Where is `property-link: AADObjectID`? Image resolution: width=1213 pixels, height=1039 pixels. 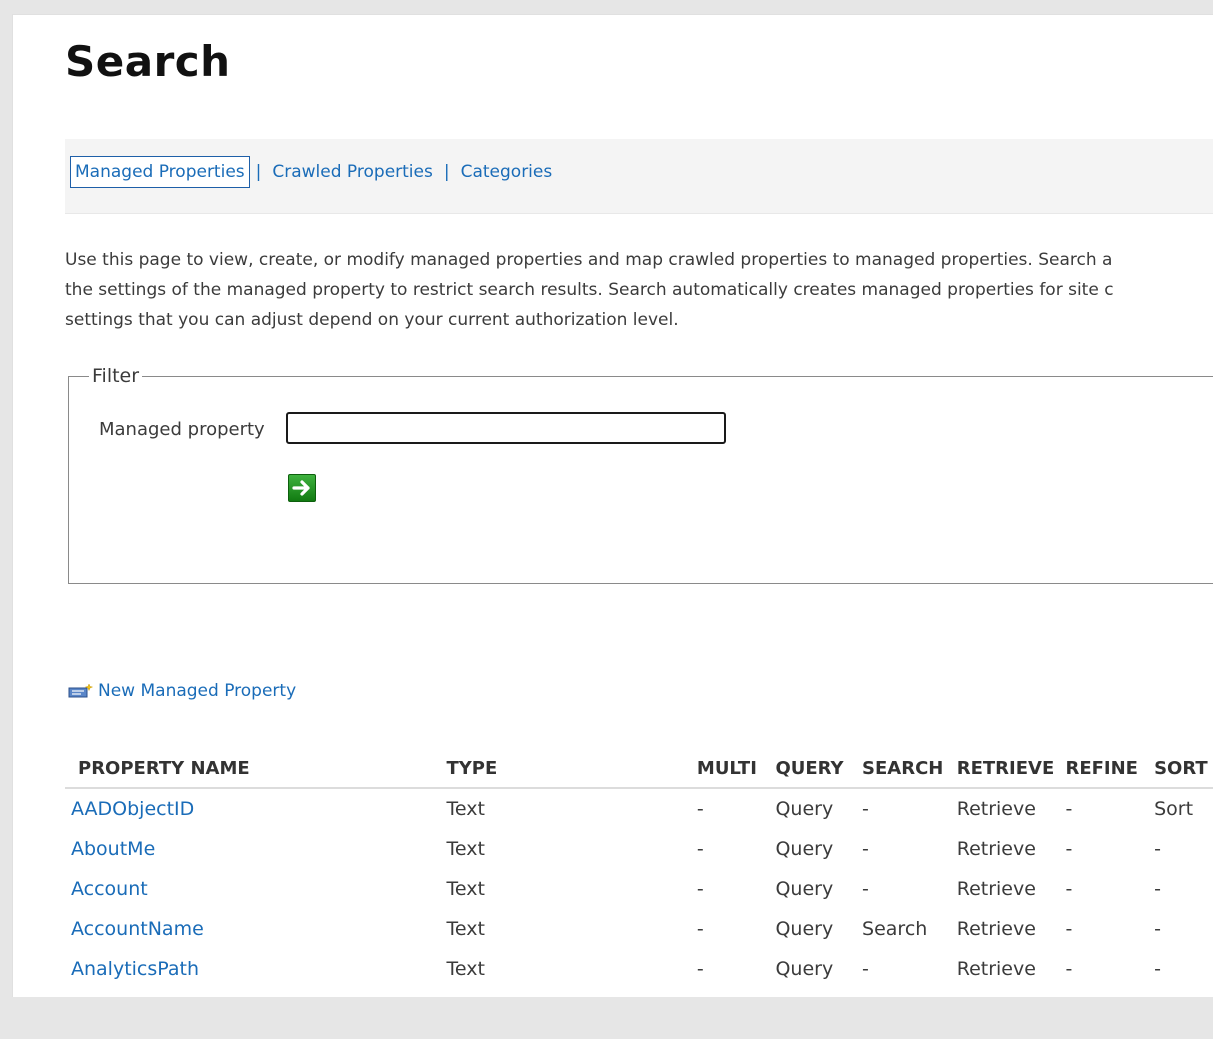
property-link: AADObjectID is located at coordinates (132, 809).